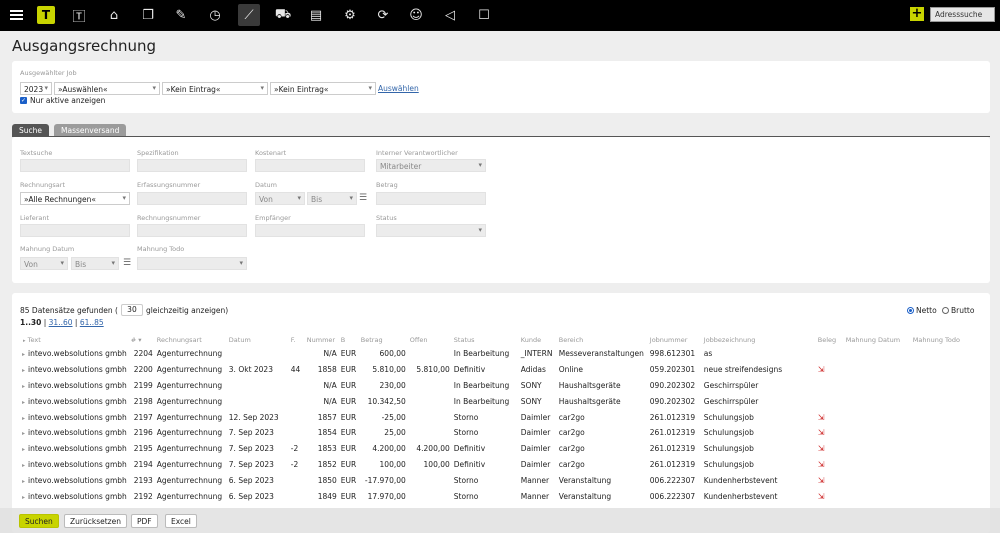 This screenshot has width=1000, height=533. I want to click on choose-job-link: Auswählen, so click(398, 88).